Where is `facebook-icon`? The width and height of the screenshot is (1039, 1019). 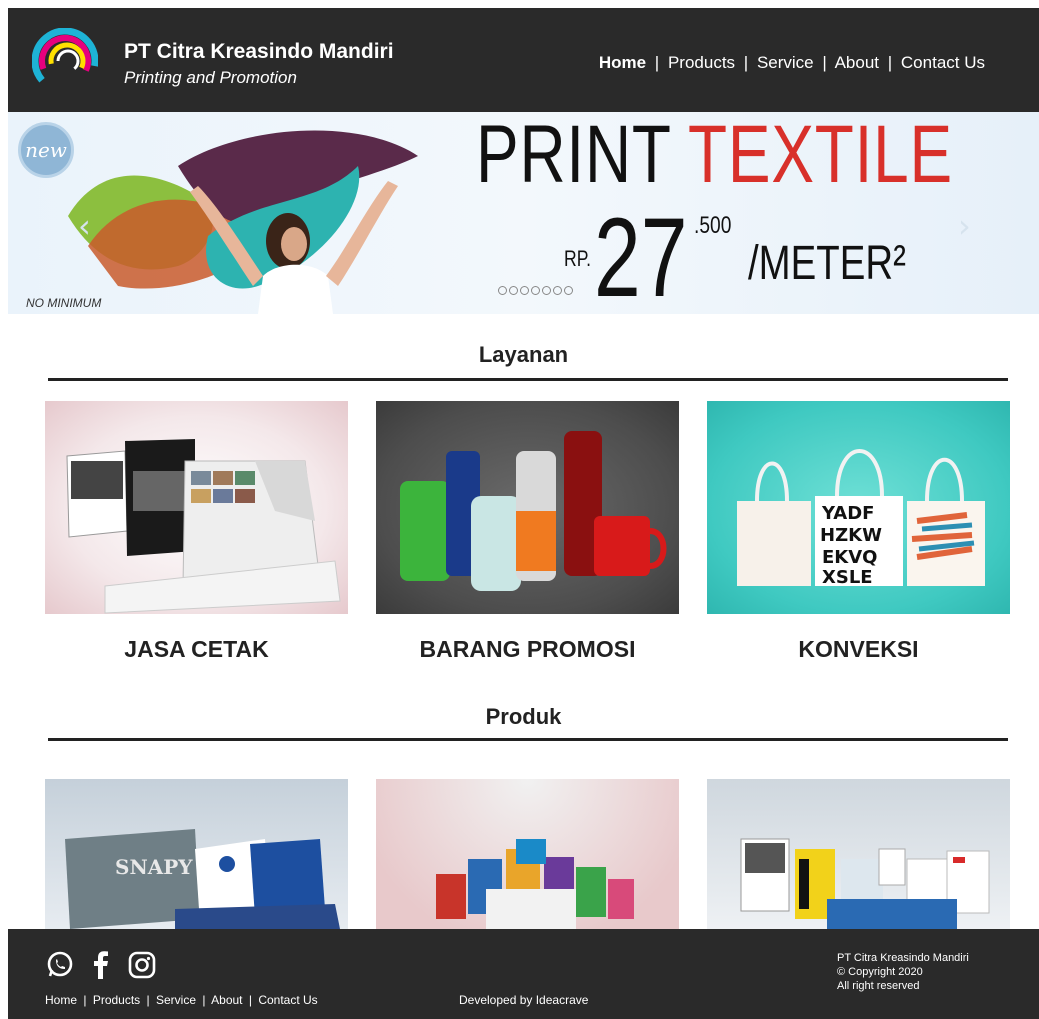
facebook-icon is located at coordinates (101, 967).